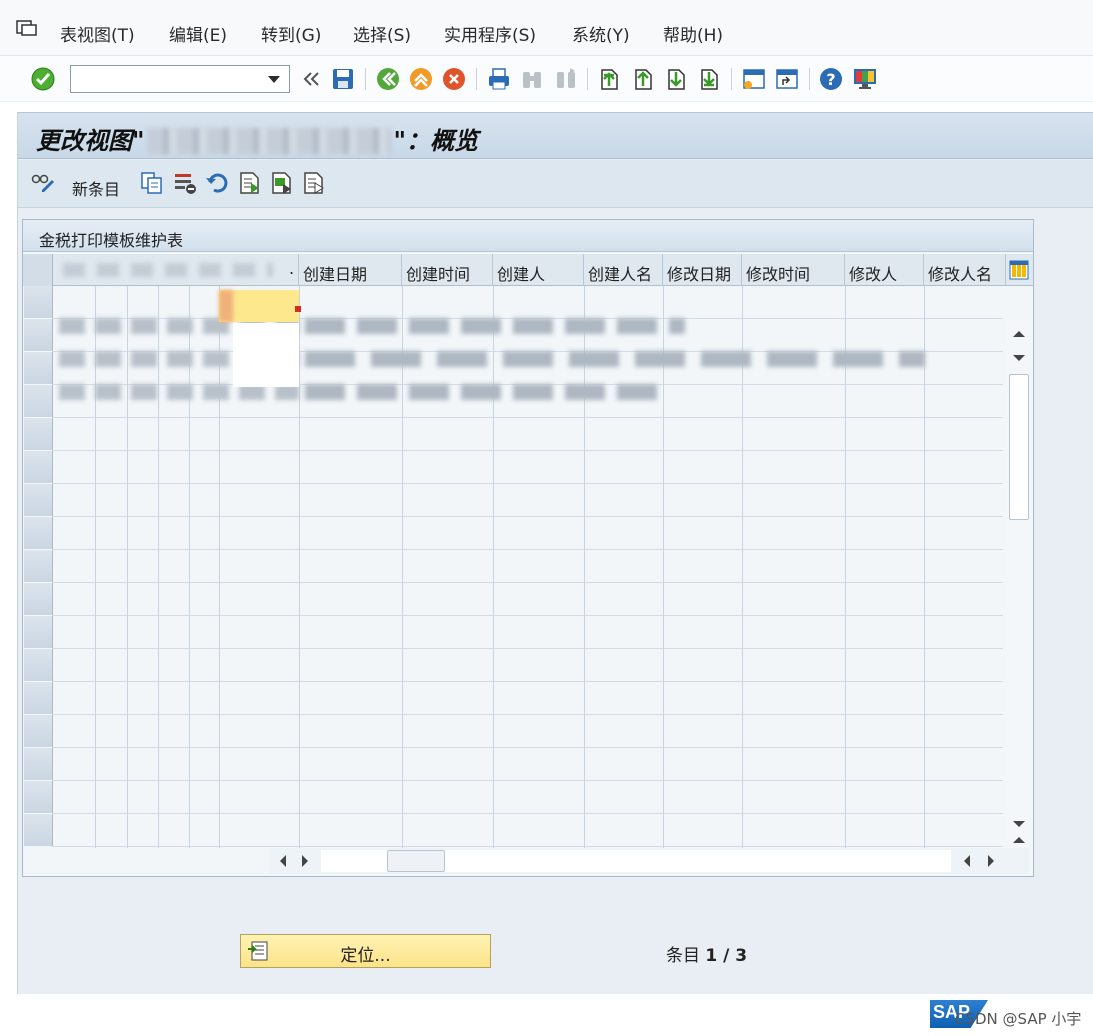 The image size is (1093, 1036). I want to click on scroll-right-end-icon, so click(991, 861).